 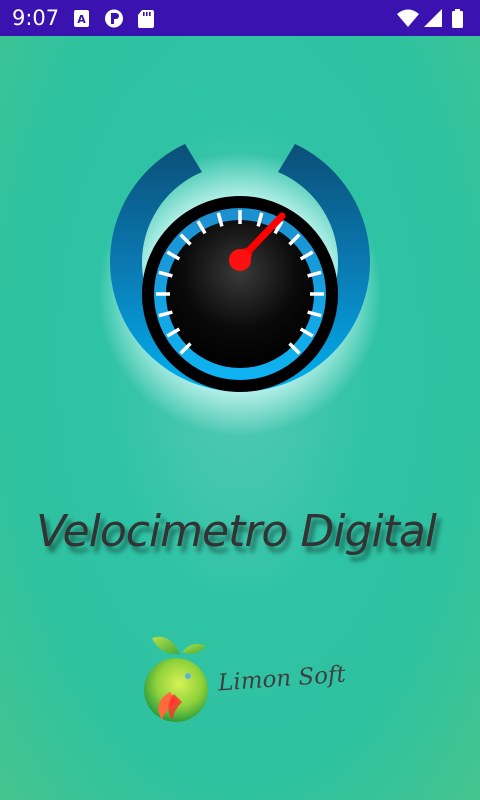 I want to click on status-icons-left: A, so click(x=122, y=19).